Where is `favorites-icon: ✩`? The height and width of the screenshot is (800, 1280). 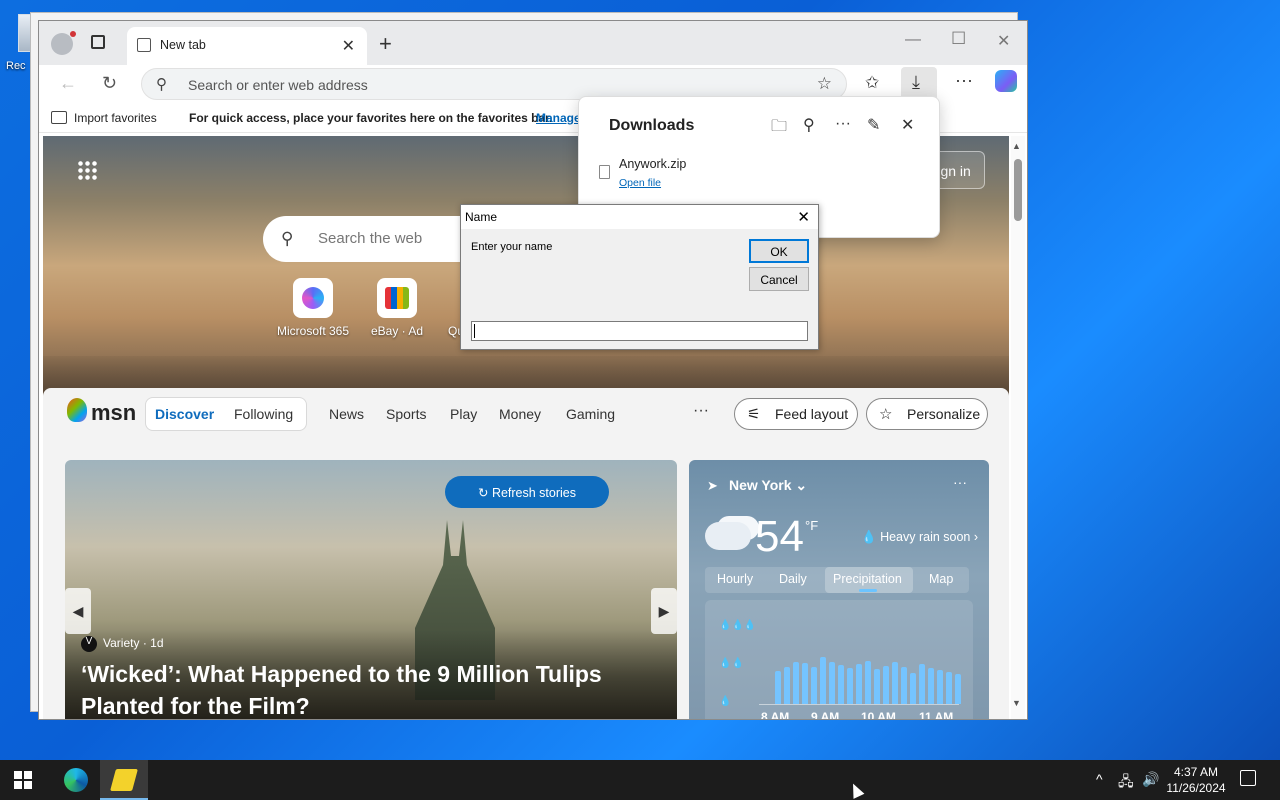 favorites-icon: ✩ is located at coordinates (872, 83).